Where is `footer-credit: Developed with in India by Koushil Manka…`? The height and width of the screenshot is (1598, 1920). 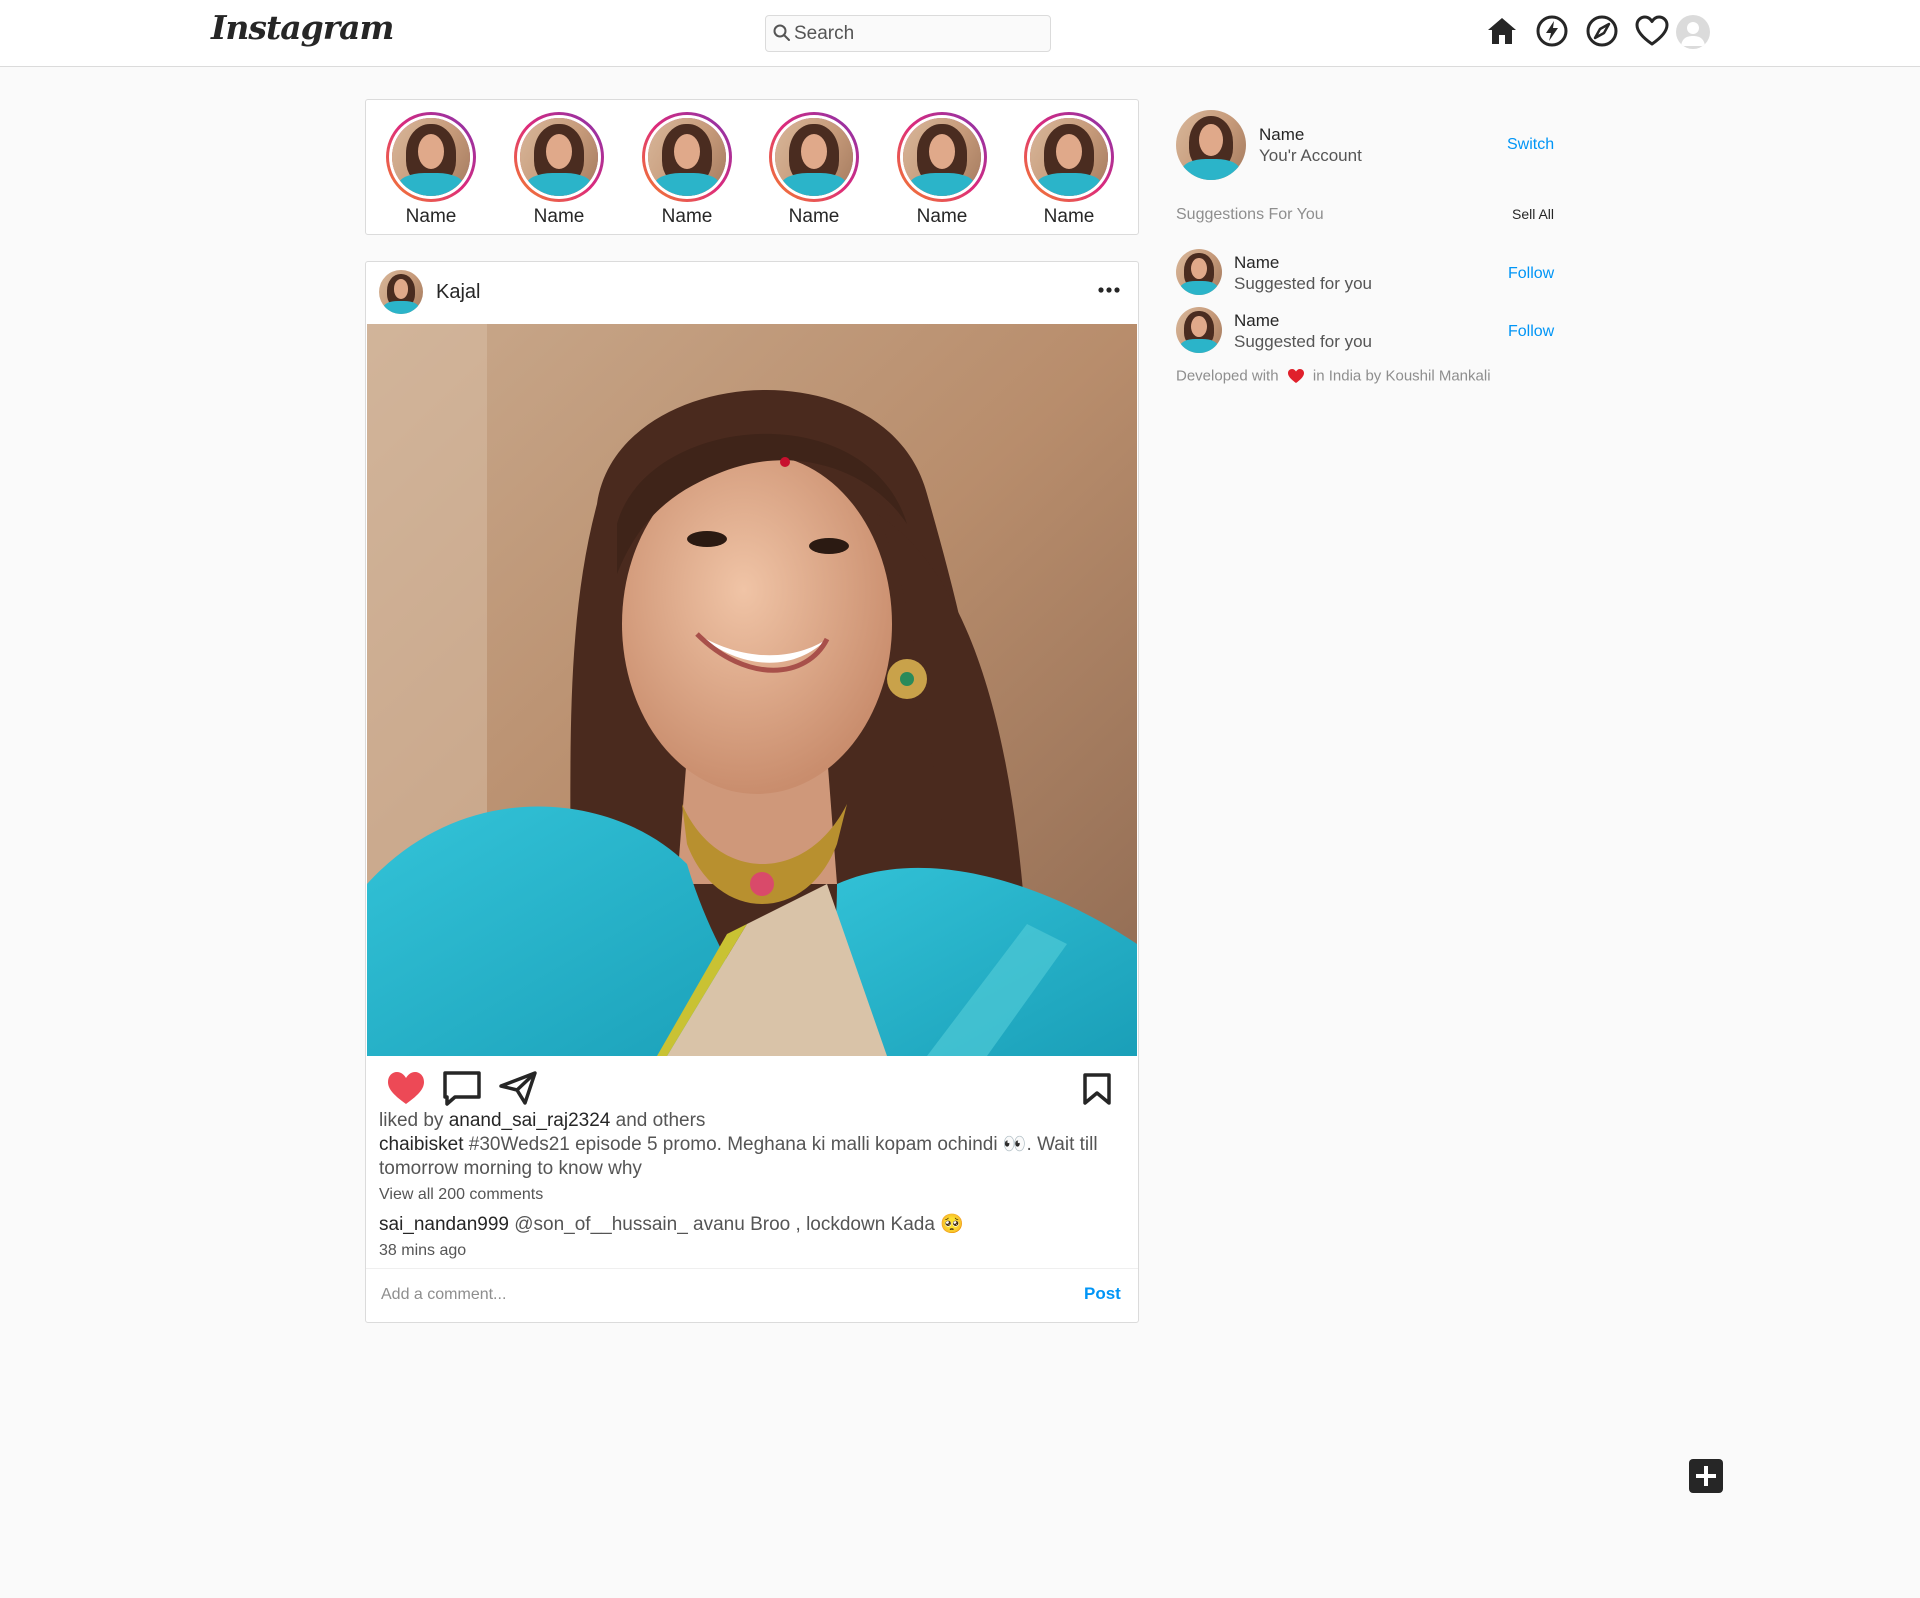
footer-credit: Developed with in India by Koushil Manka… is located at coordinates (1333, 376).